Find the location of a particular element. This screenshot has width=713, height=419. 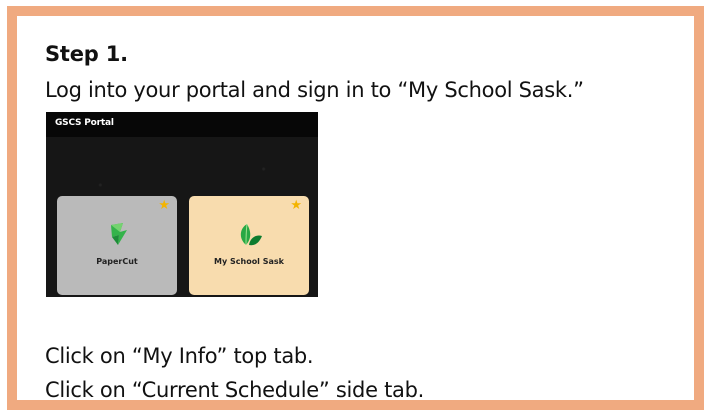

portal-title: GSCS Portal is located at coordinates (84, 123).